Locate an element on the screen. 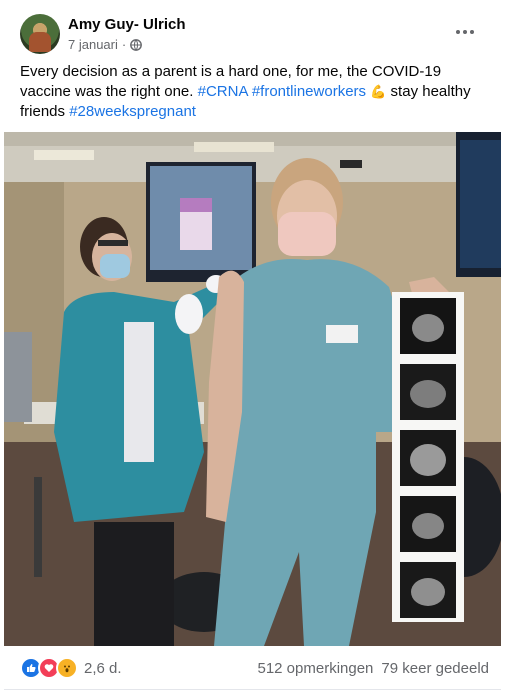  hashtag-crna: #CRNA is located at coordinates (223, 91).